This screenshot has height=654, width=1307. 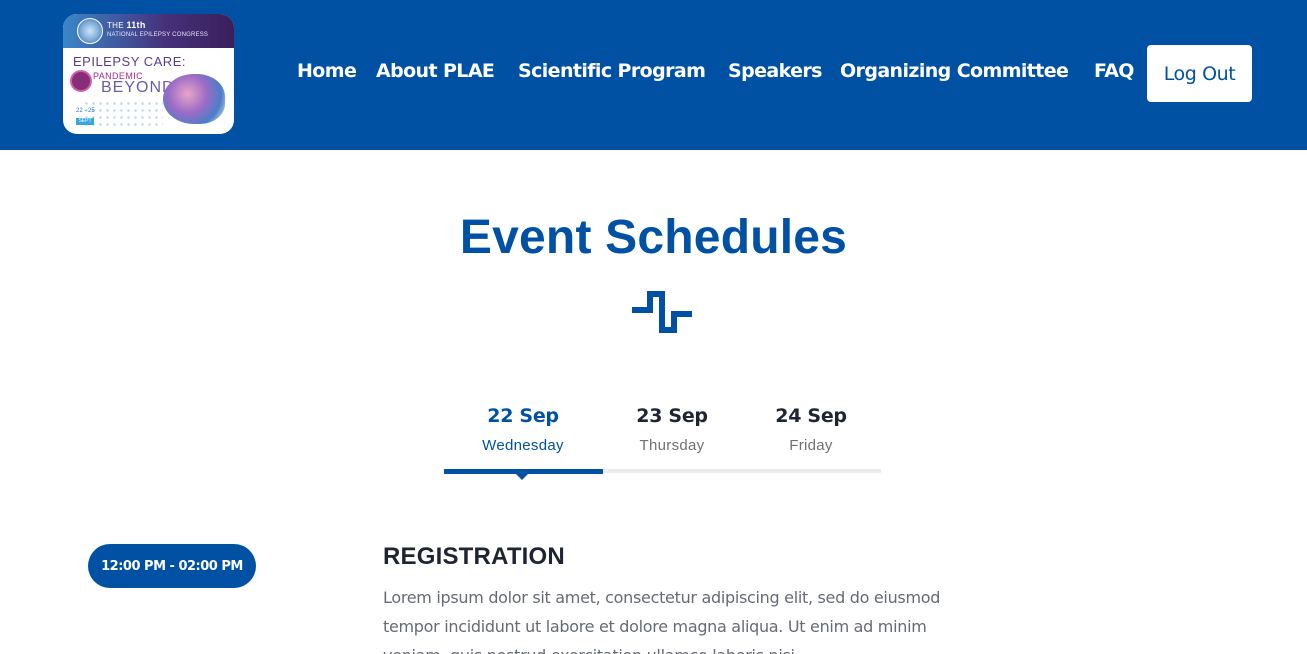 I want to click on seal-icon, so click(x=90, y=31).